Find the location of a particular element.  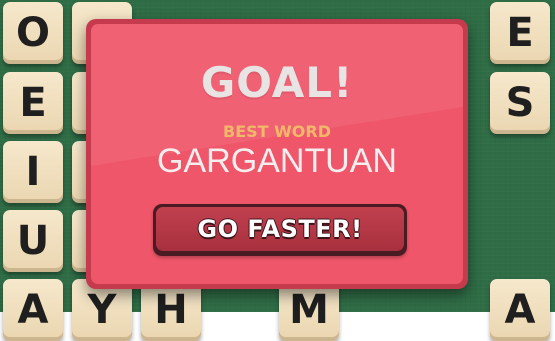

tile-letter: O is located at coordinates (32, 33).